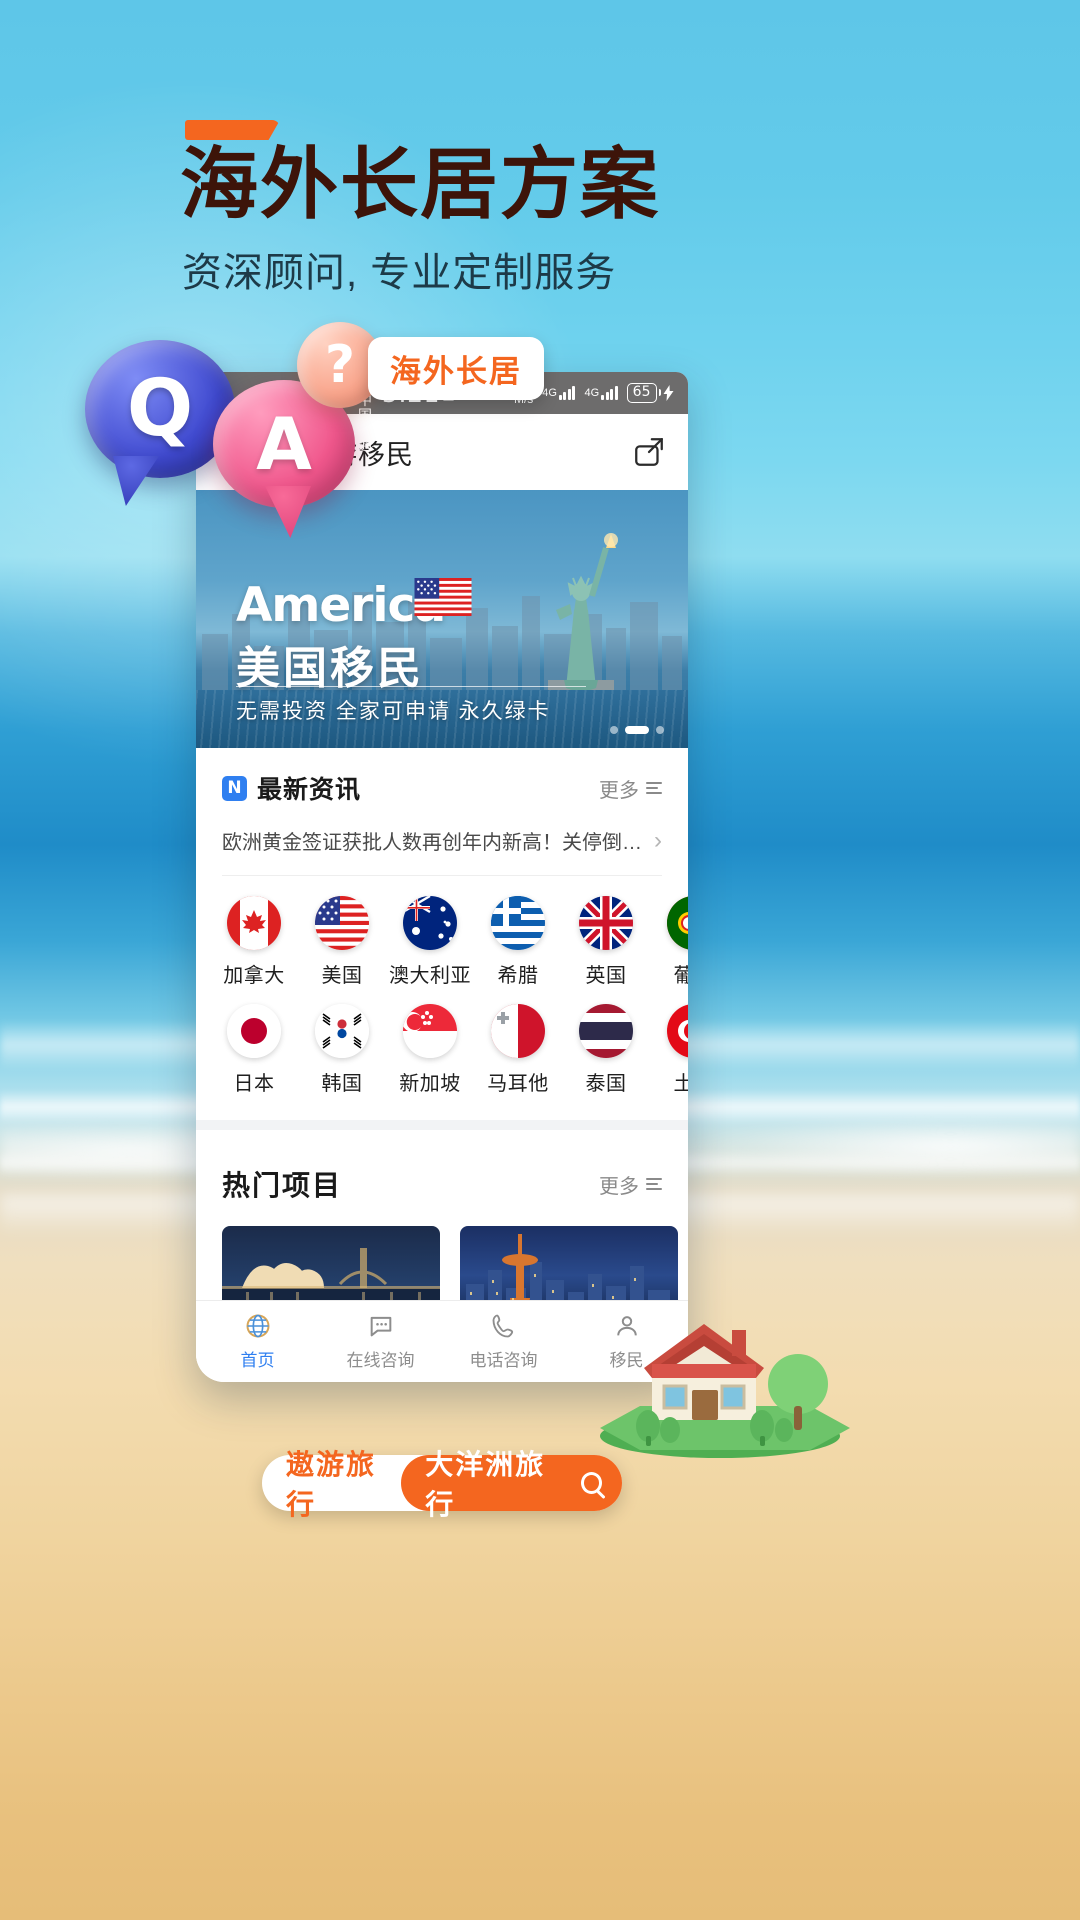 Image resolution: width=1080 pixels, height=1920 pixels. Describe the element at coordinates (606, 923) in the screenshot. I see `gb-flag-icon` at that location.